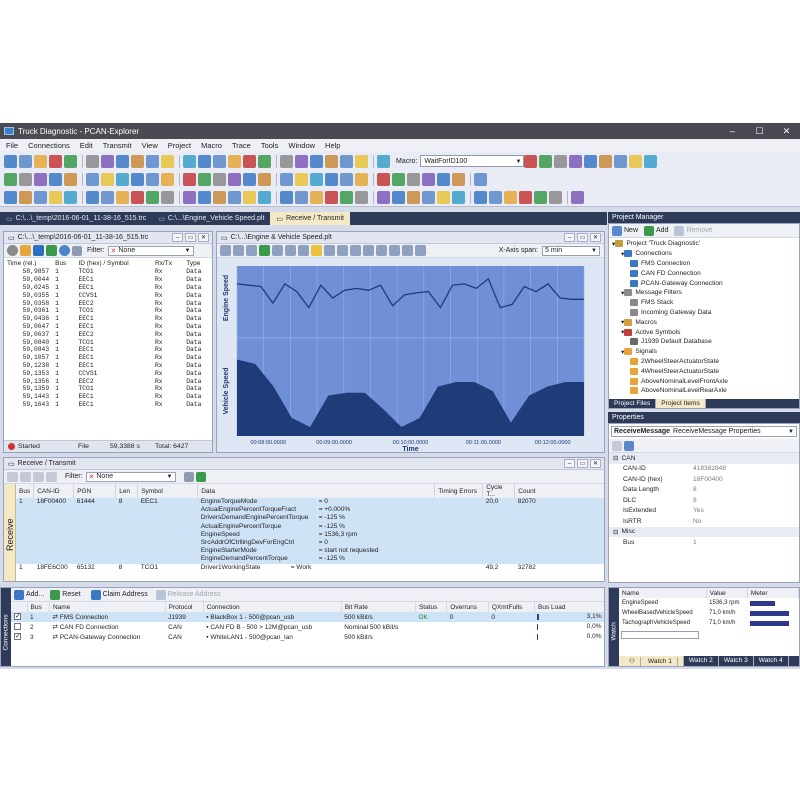  What do you see at coordinates (10, 161) in the screenshot?
I see `new-icon` at bounding box center [10, 161].